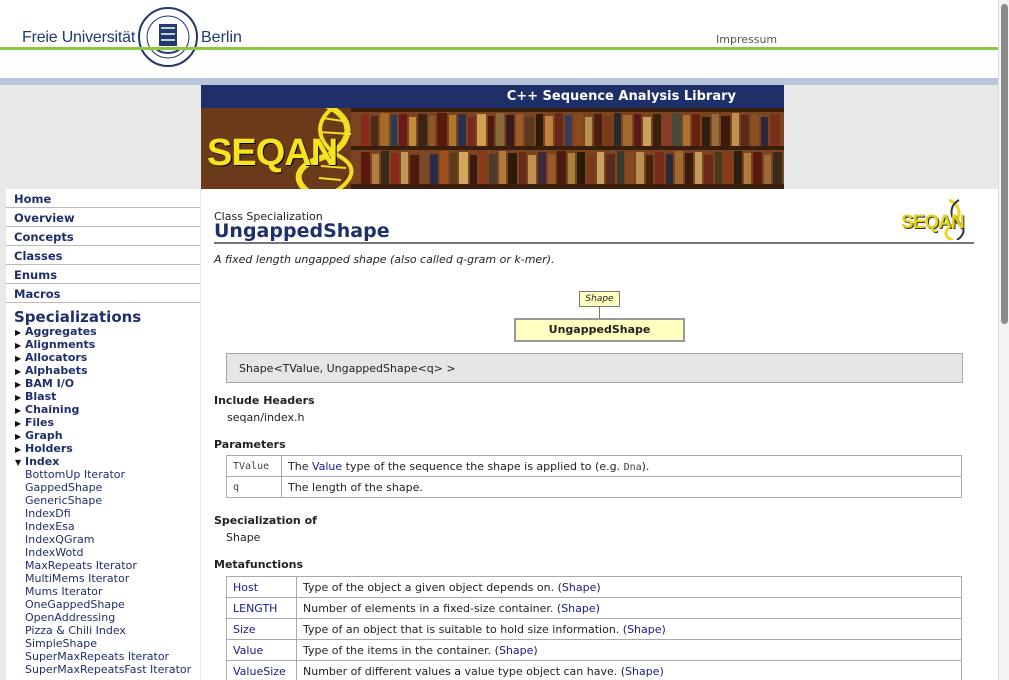  What do you see at coordinates (221, 38) in the screenshot?
I see `university-name-right: Berlin` at bounding box center [221, 38].